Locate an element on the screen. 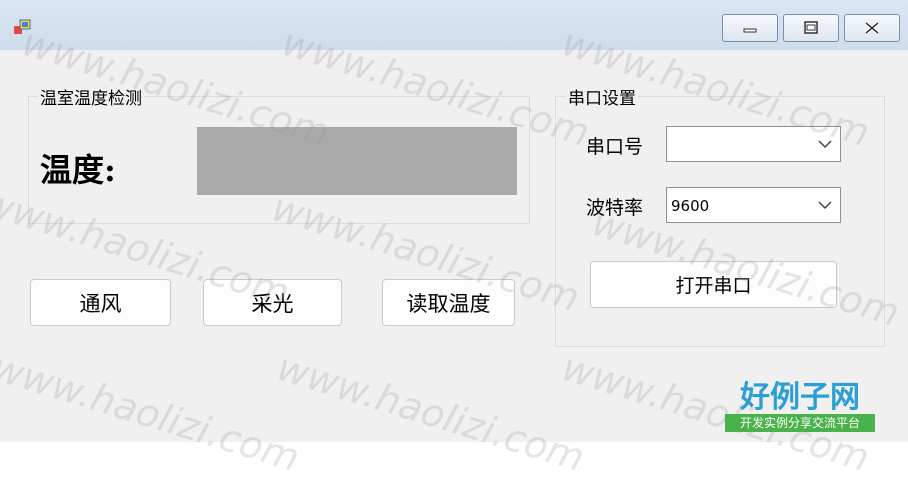  port-label: 串口号 is located at coordinates (615, 147).